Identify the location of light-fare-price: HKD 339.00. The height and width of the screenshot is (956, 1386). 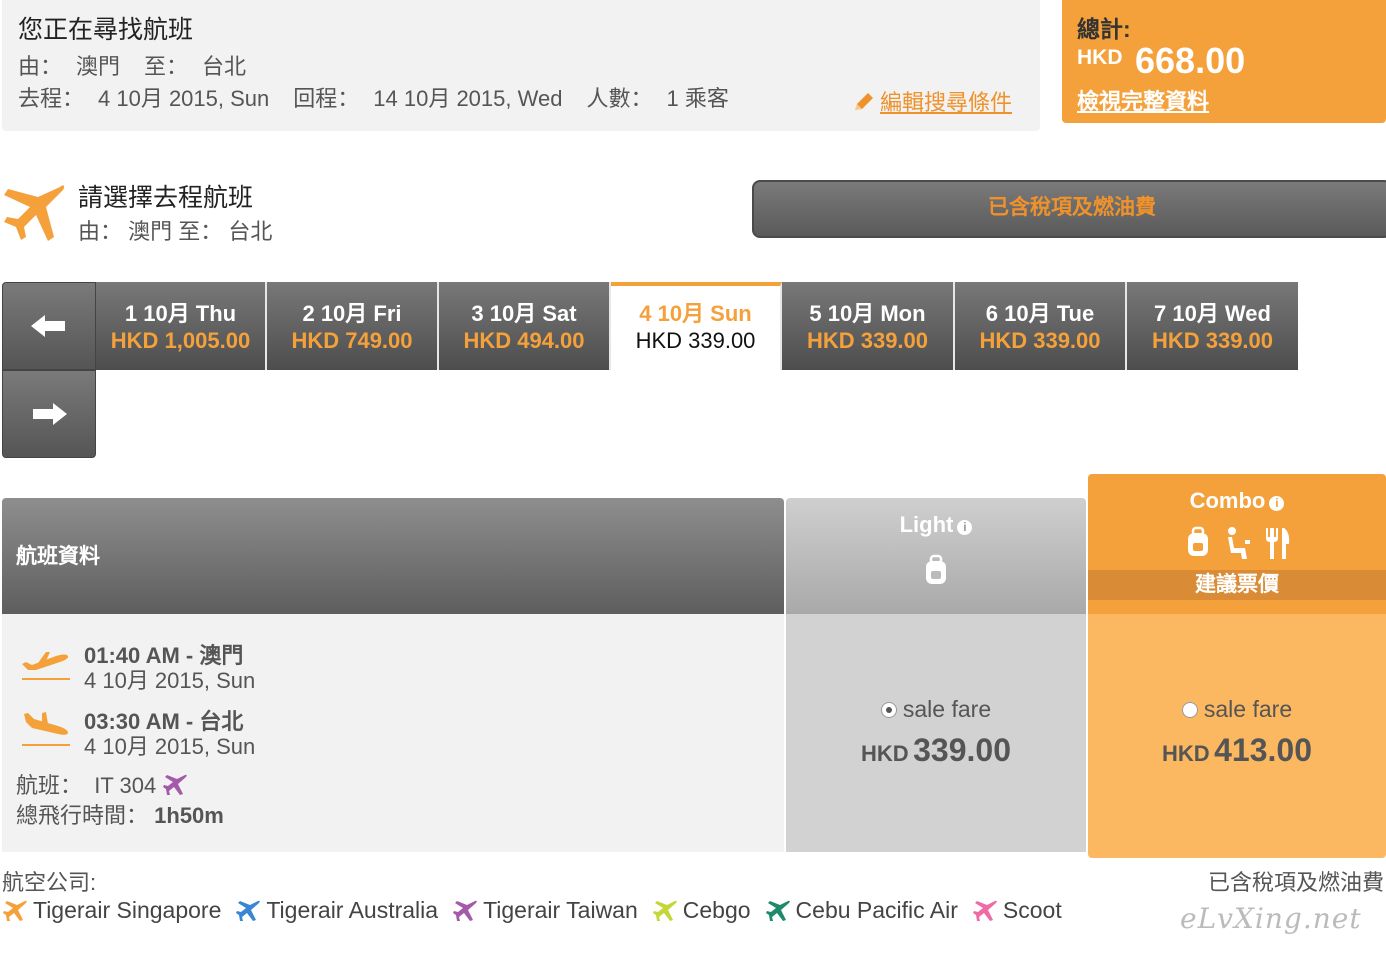
(936, 750).